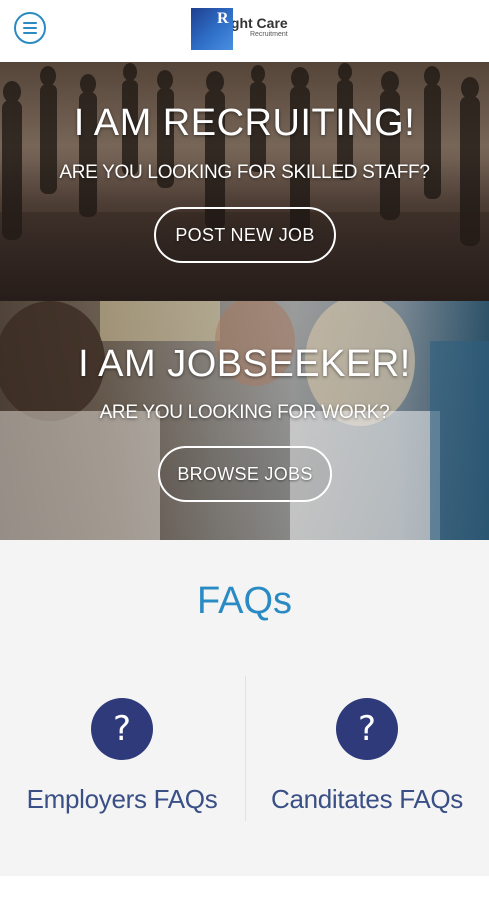  Describe the element at coordinates (257, 22) in the screenshot. I see `logo-name: ight Care` at that location.